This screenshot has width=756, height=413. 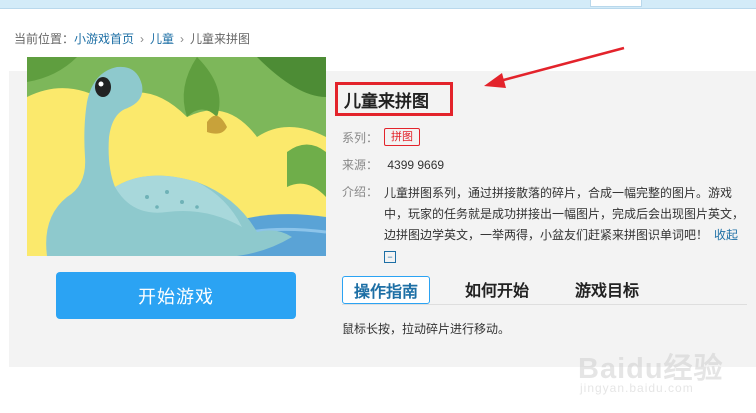 What do you see at coordinates (176, 295) in the screenshot?
I see `start-game-button: 开始游戏` at bounding box center [176, 295].